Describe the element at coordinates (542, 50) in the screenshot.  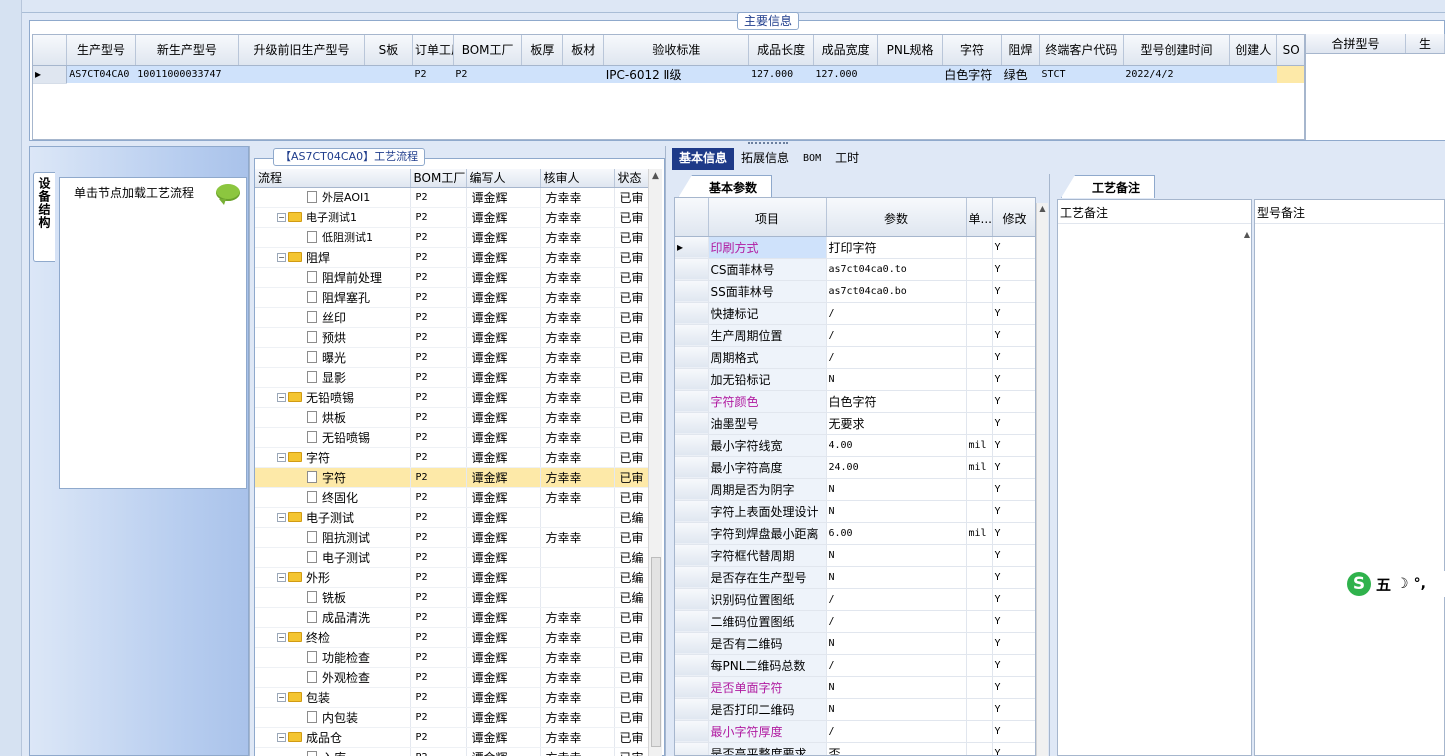
I see `main-col-header: 板厚` at that location.